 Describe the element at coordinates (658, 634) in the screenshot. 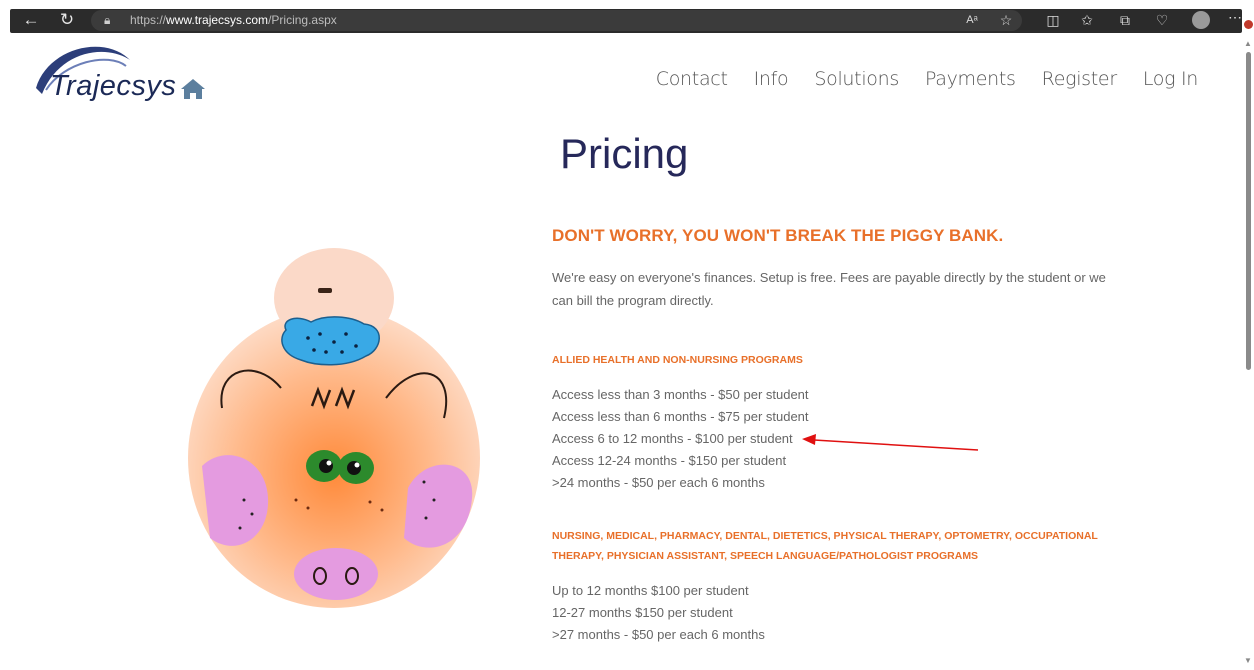

I see `list-item: >27 months - $50 per each 6 months` at that location.